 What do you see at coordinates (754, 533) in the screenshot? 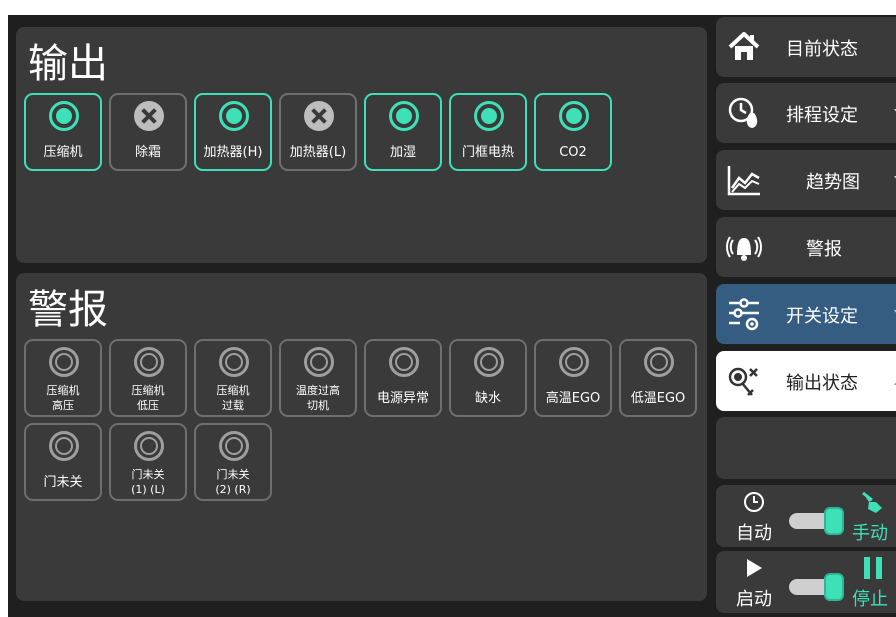
I see `mode-auto-label: 自动` at bounding box center [754, 533].